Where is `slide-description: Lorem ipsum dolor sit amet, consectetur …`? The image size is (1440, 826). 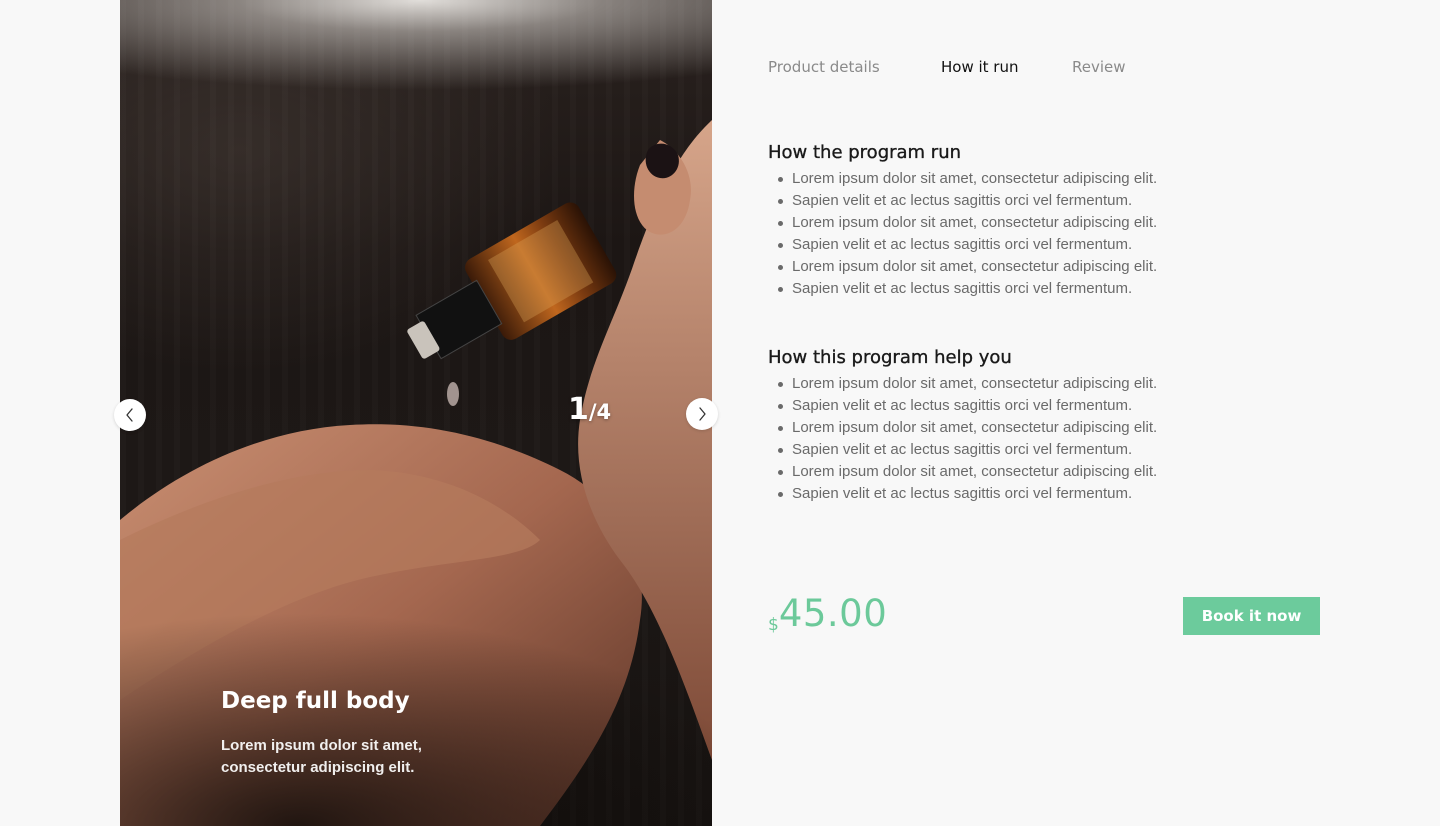 slide-description: Lorem ipsum dolor sit amet, consectetur … is located at coordinates (321, 756).